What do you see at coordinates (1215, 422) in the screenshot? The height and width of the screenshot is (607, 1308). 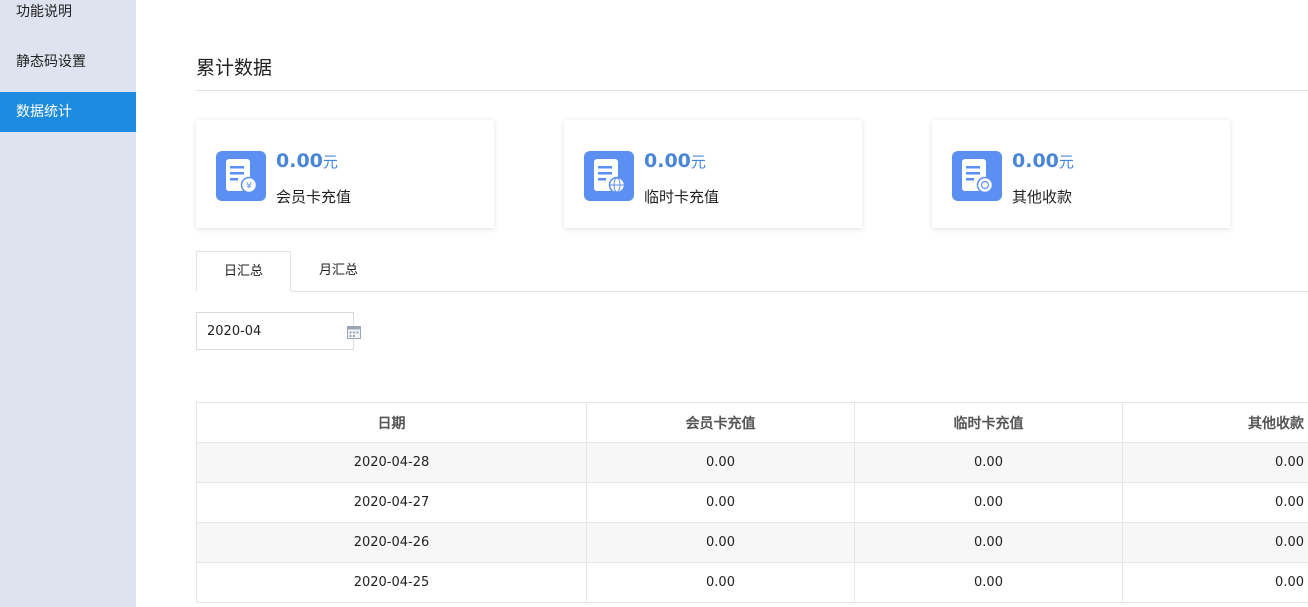 I see `column-header-other-payments: 其他收款` at bounding box center [1215, 422].